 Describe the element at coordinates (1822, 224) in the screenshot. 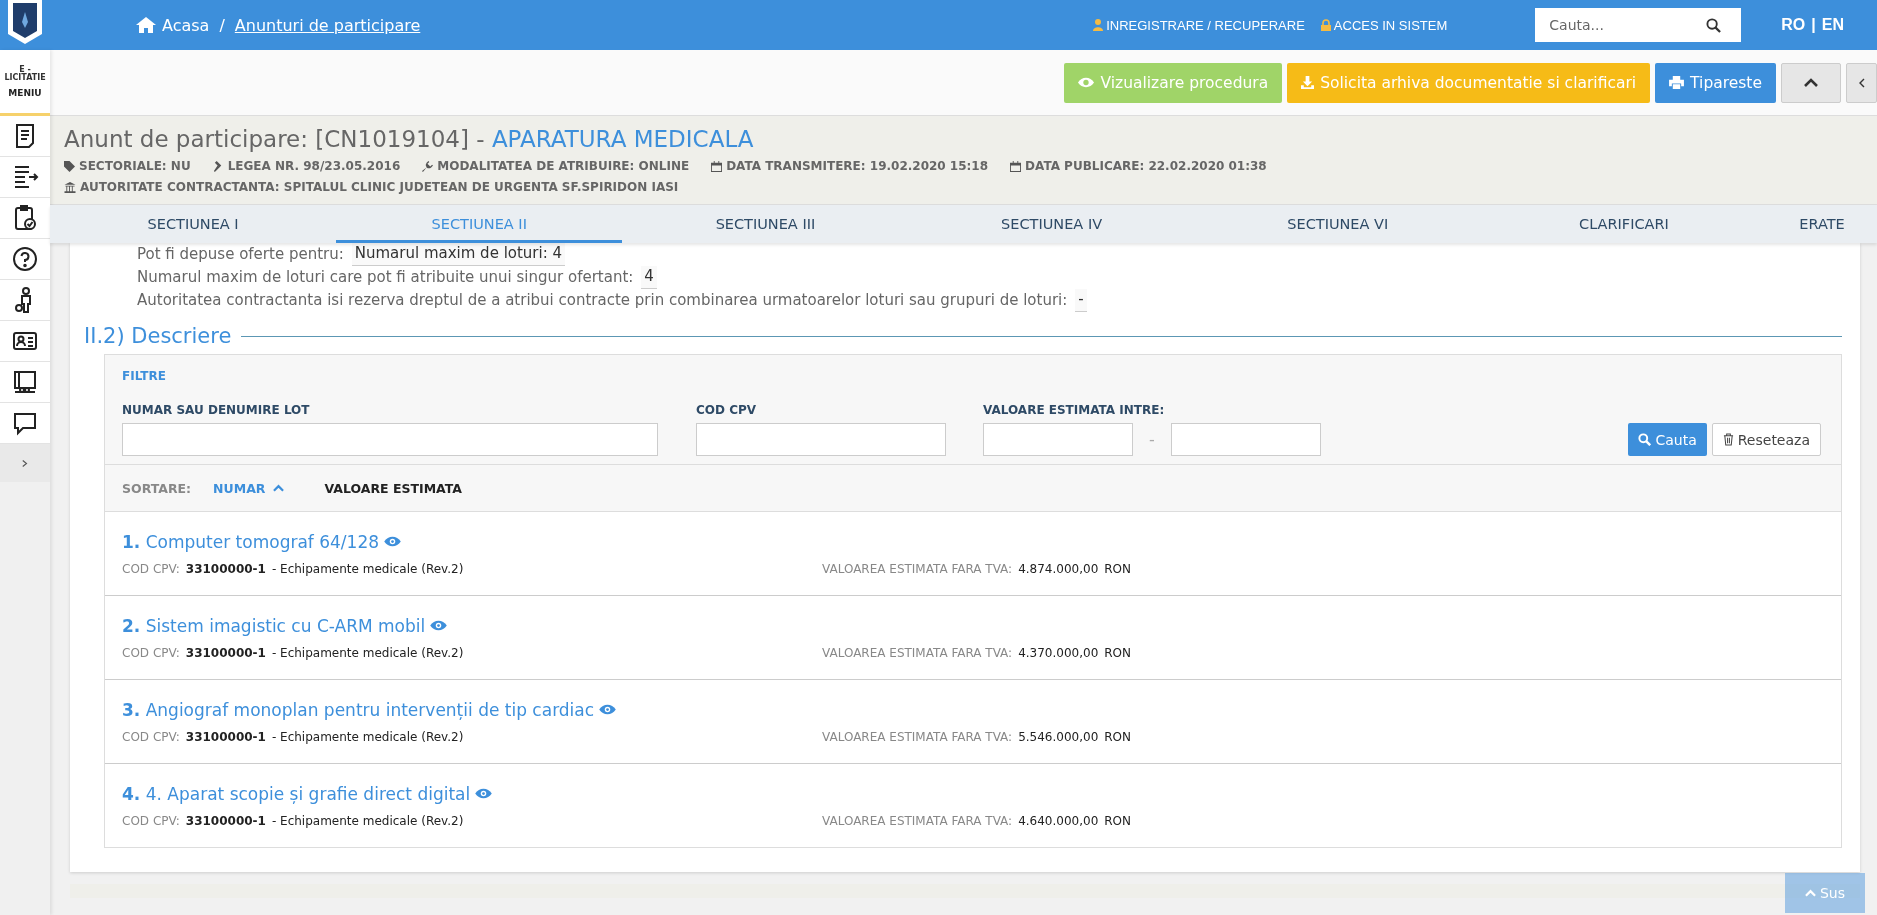

I see `section-tab: ERATE` at that location.